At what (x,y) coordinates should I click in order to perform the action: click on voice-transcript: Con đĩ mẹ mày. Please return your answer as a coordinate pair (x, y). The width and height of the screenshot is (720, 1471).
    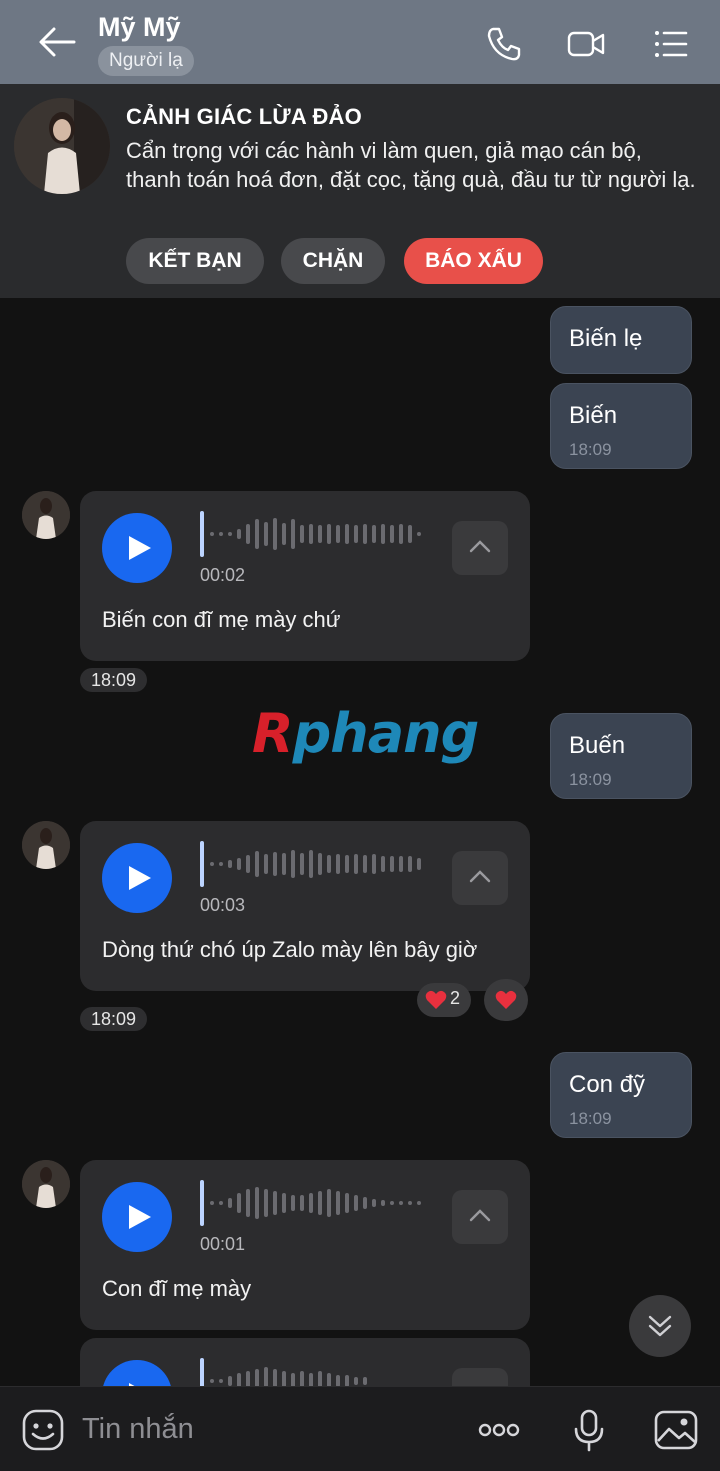
    Looking at the image, I should click on (177, 1288).